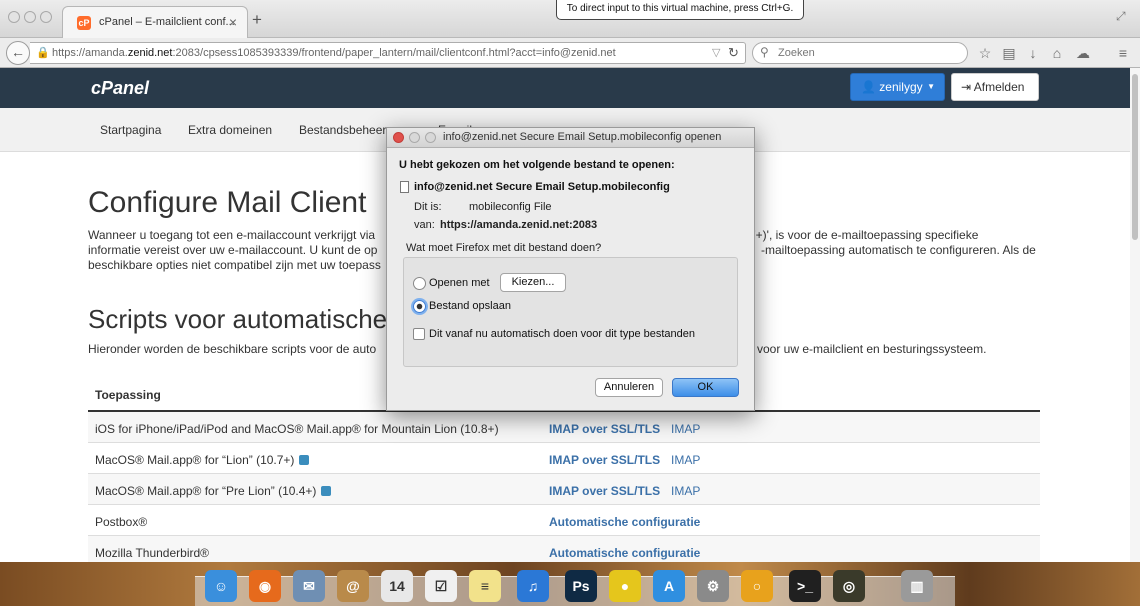  What do you see at coordinates (1057, 53) in the screenshot?
I see `home-icon: ⌂` at bounding box center [1057, 53].